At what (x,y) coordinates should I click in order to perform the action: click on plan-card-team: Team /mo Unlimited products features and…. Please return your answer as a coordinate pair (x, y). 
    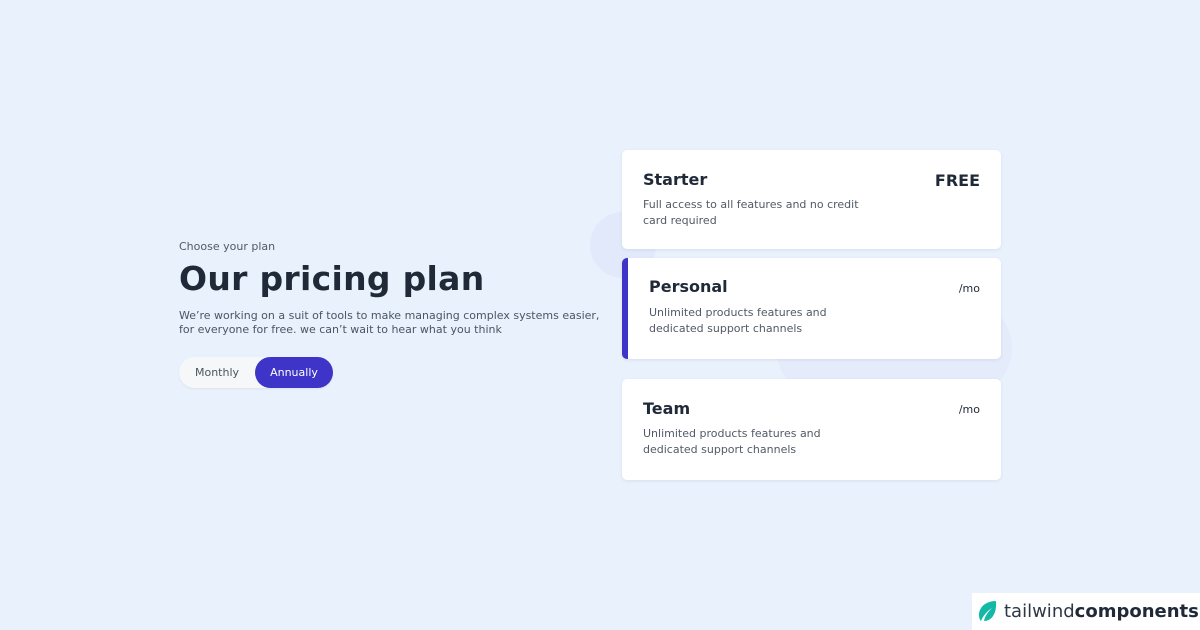
    Looking at the image, I should click on (811, 429).